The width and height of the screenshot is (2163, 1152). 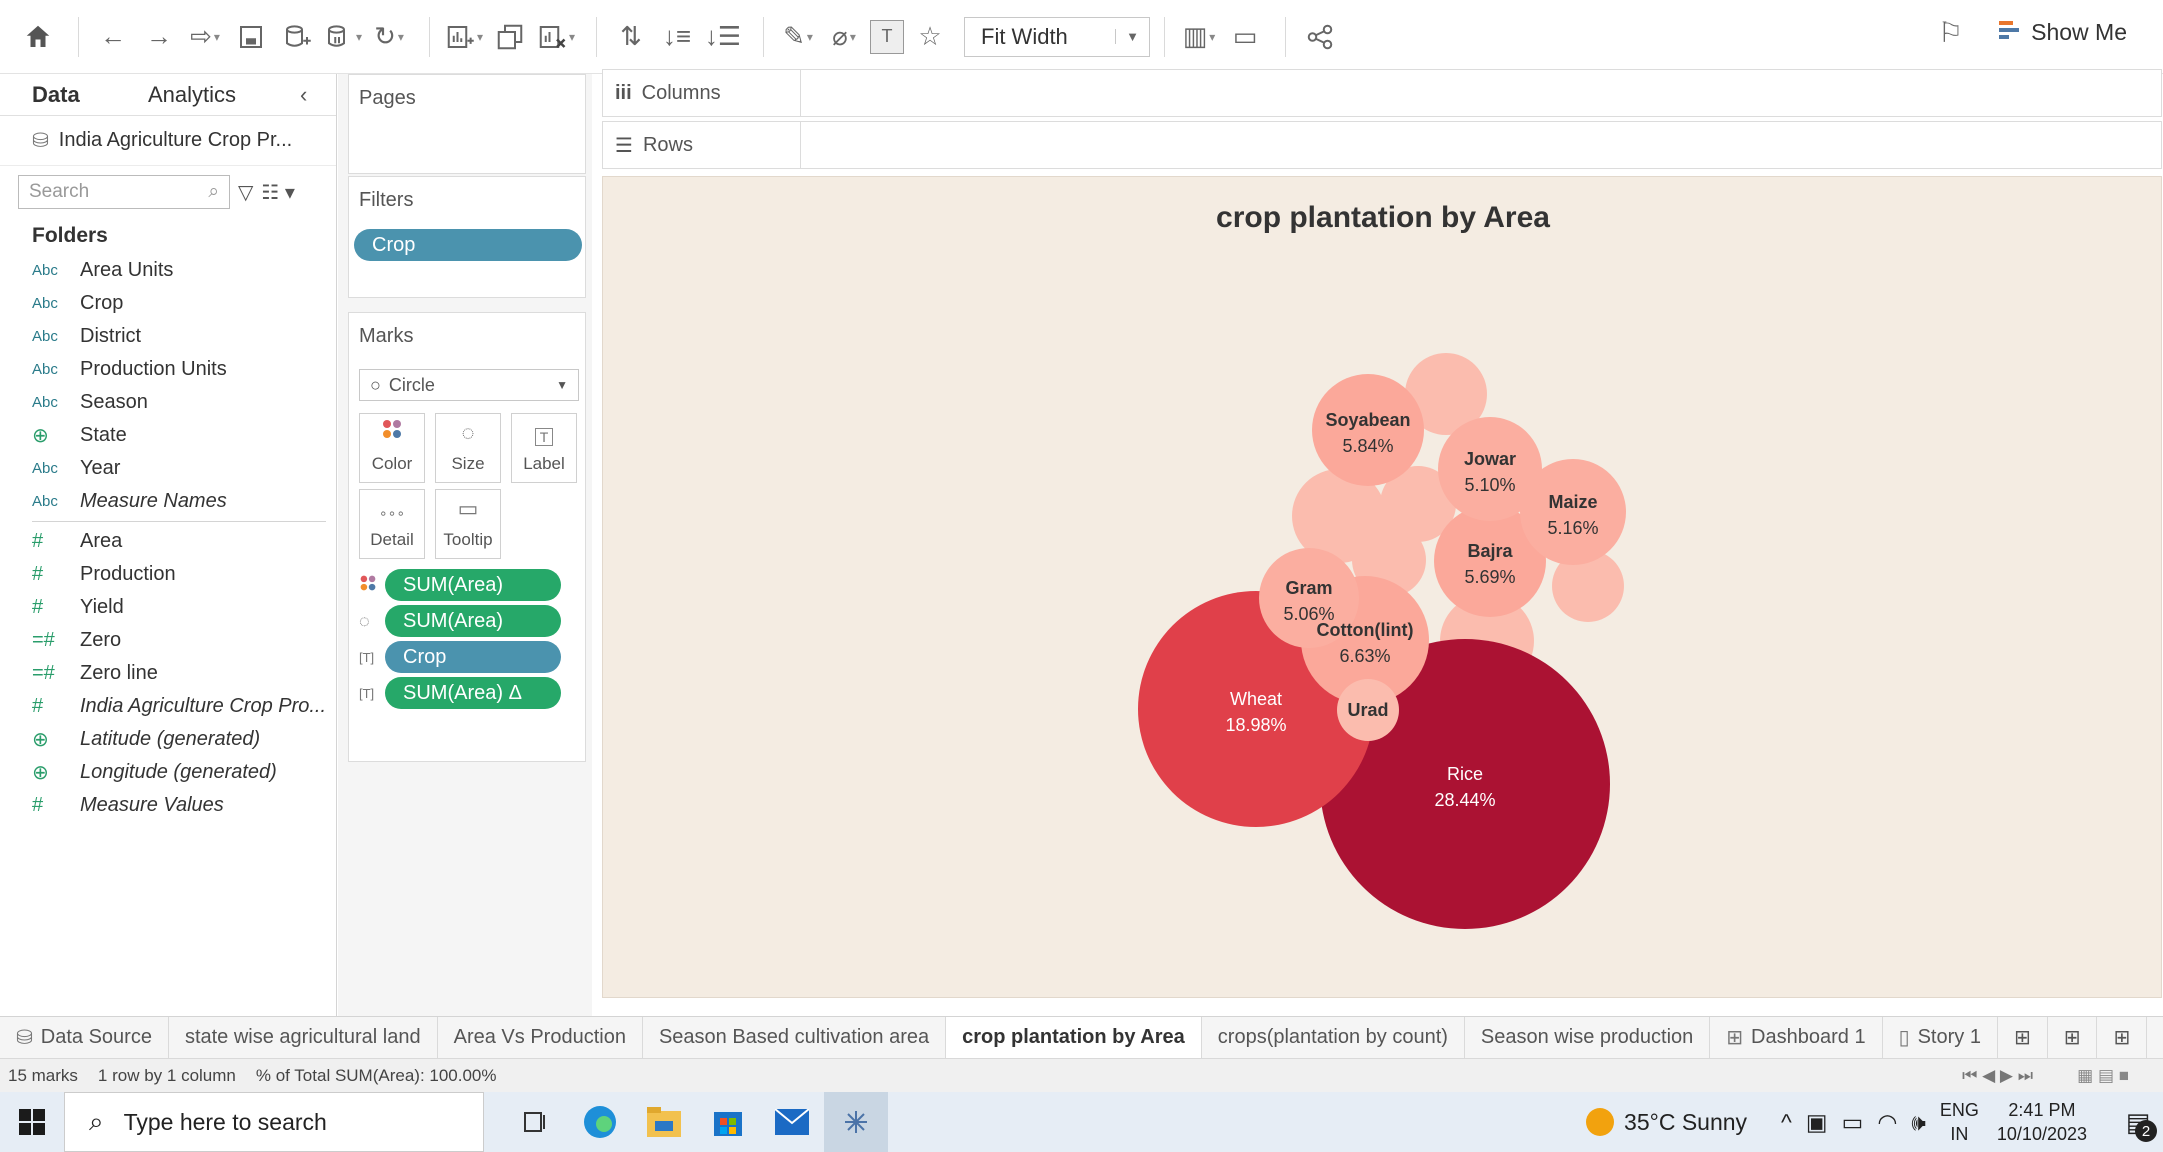 I want to click on chevron-up-icon: ^, so click(x=1786, y=1122).